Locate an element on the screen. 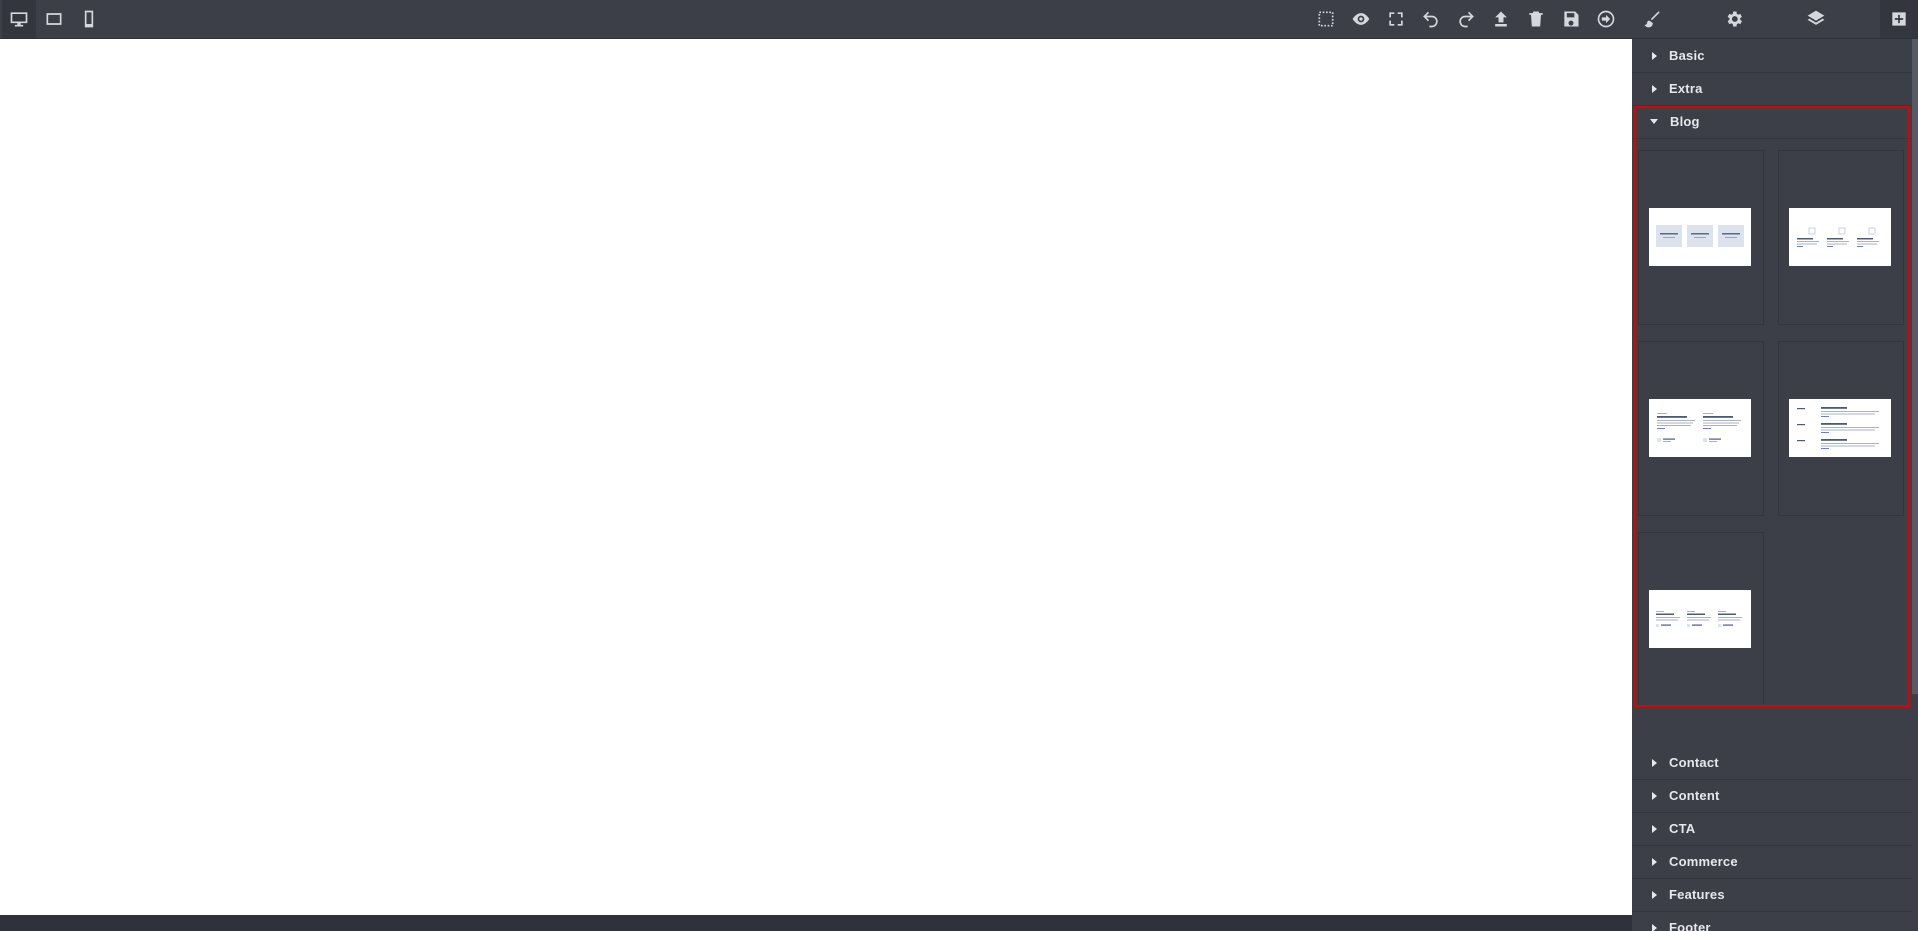 Image resolution: width=1918 pixels, height=931 pixels. export-button is located at coordinates (1606, 19).